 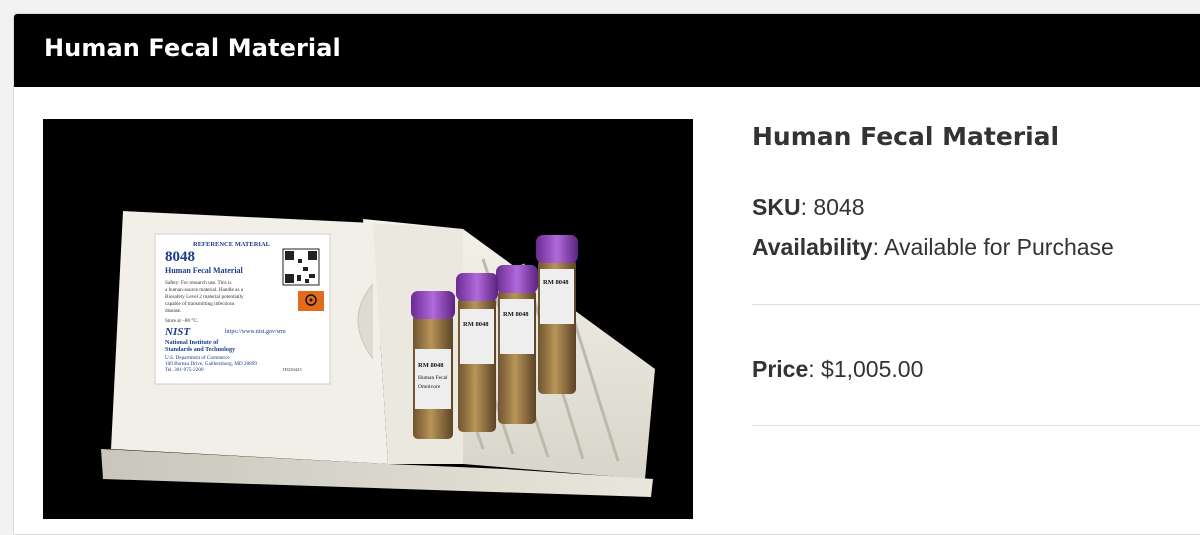 I want to click on availability-row: Availability: Available for Purchase, so click(x=933, y=247).